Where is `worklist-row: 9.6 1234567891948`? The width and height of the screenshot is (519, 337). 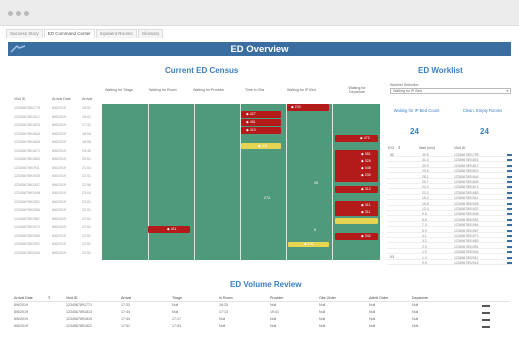 worklist-row: 9.6 1234567891948 is located at coordinates (449, 214).